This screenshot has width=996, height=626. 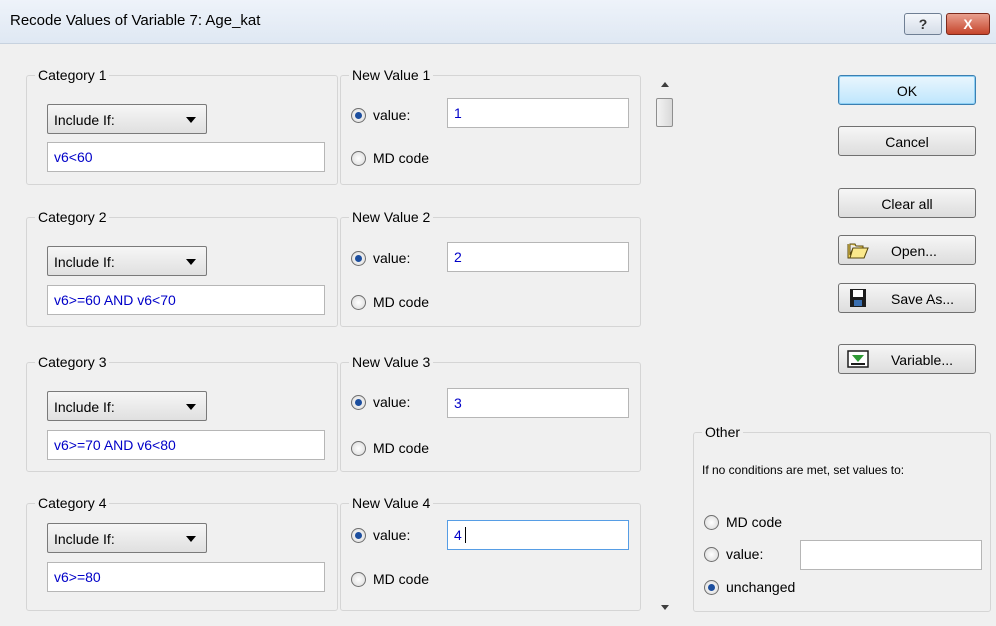 What do you see at coordinates (754, 522) in the screenshot?
I see `other-md-code-label: MD code` at bounding box center [754, 522].